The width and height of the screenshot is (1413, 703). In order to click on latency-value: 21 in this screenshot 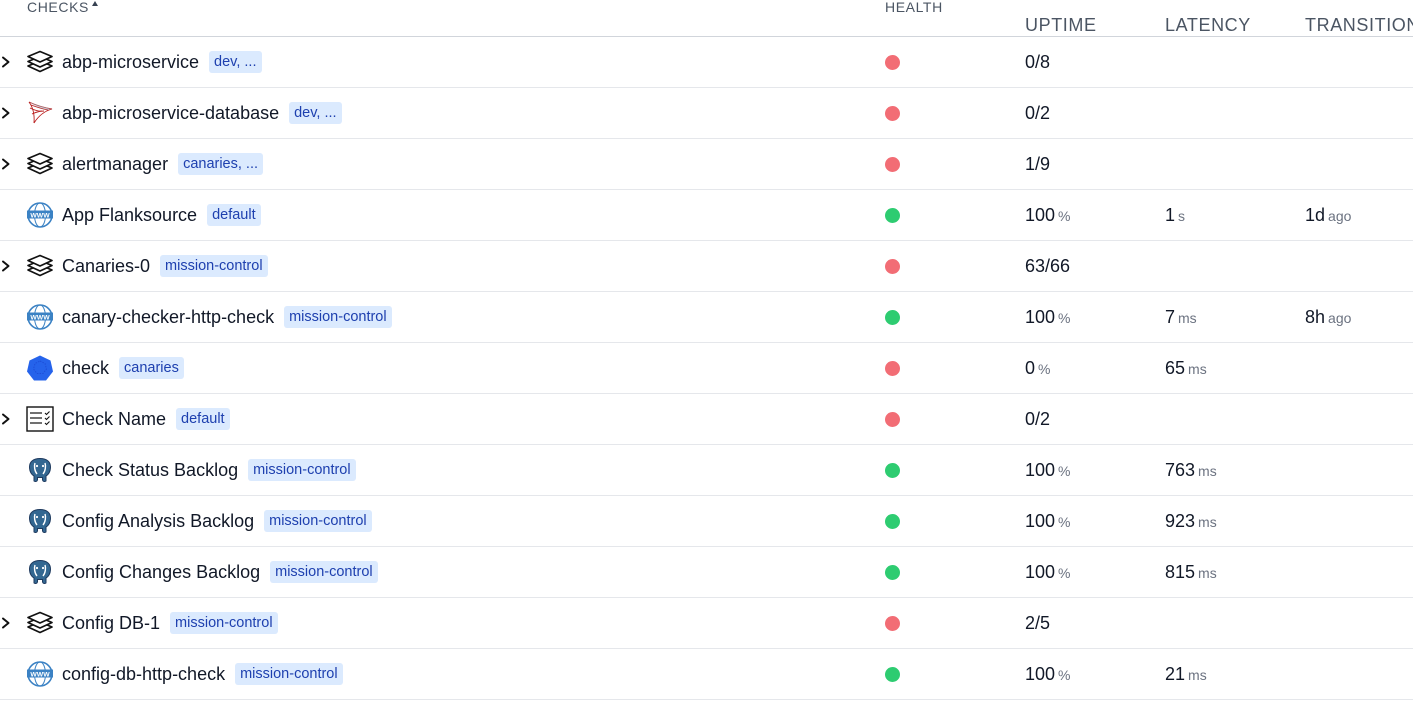, I will do `click(1175, 674)`.